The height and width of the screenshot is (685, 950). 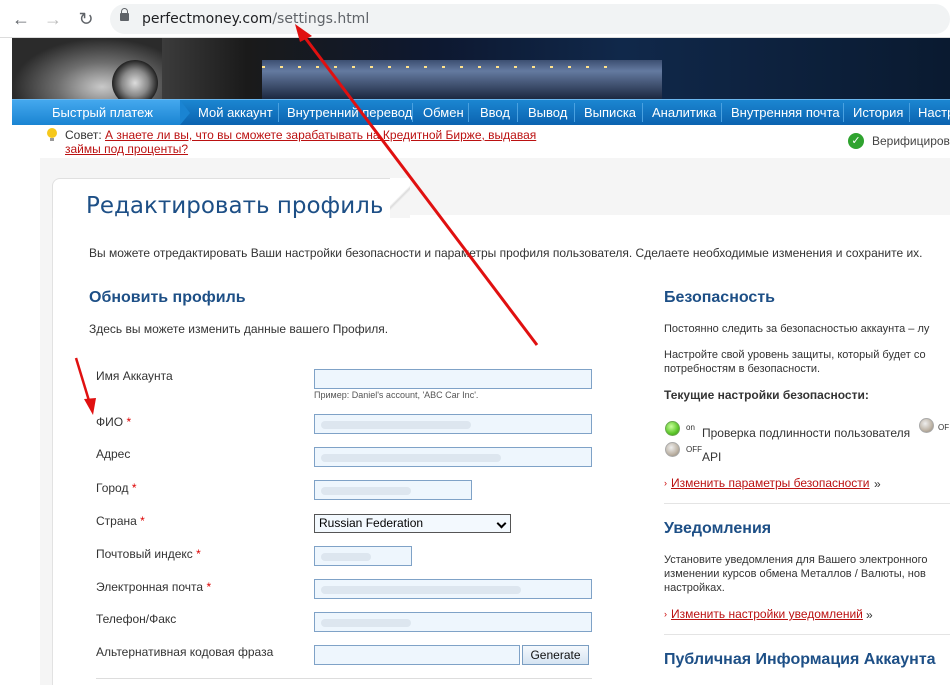 What do you see at coordinates (420, 190) in the screenshot?
I see `arrow-to-url-line` at bounding box center [420, 190].